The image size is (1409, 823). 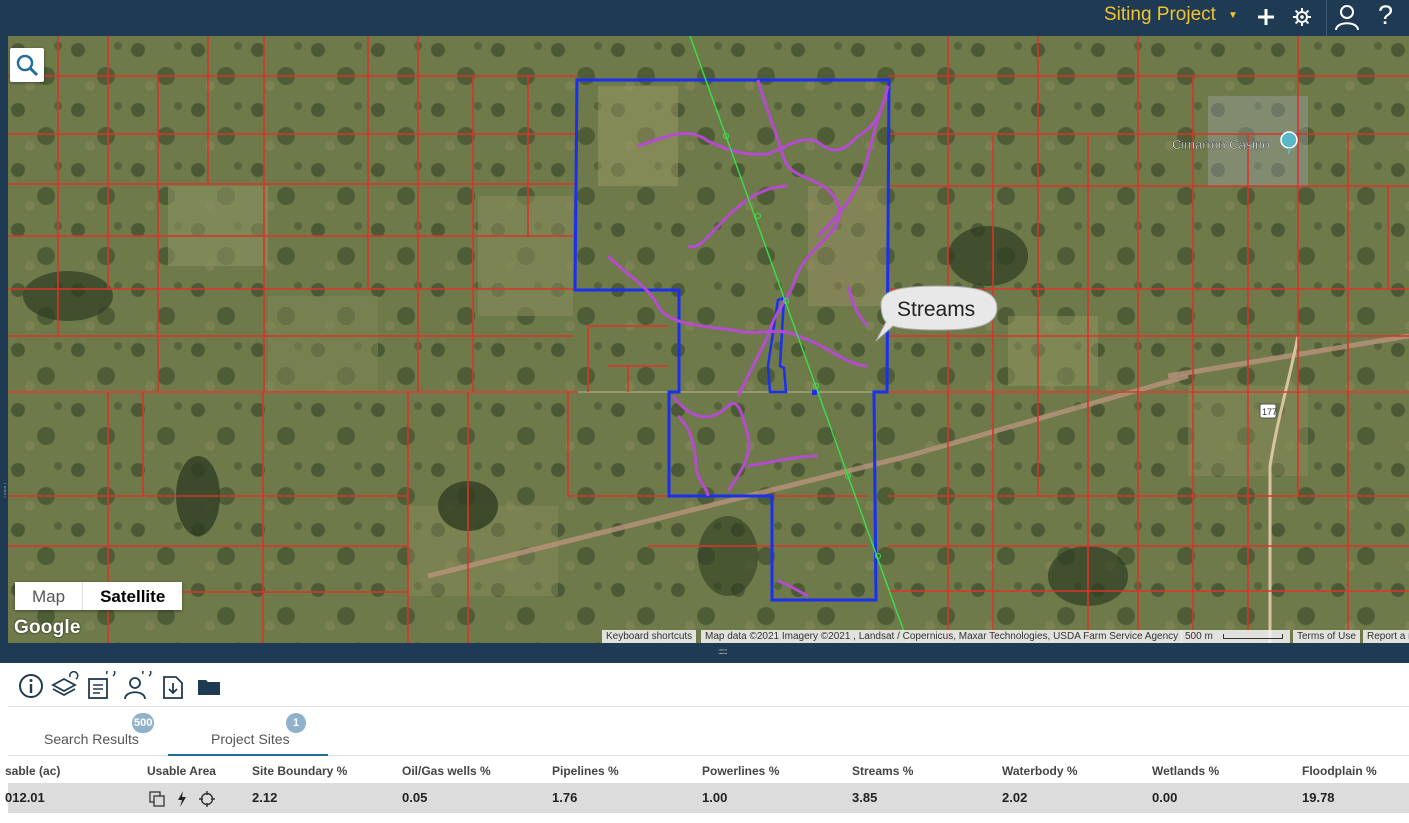 What do you see at coordinates (740, 771) in the screenshot?
I see `column-header: Powerlines %` at bounding box center [740, 771].